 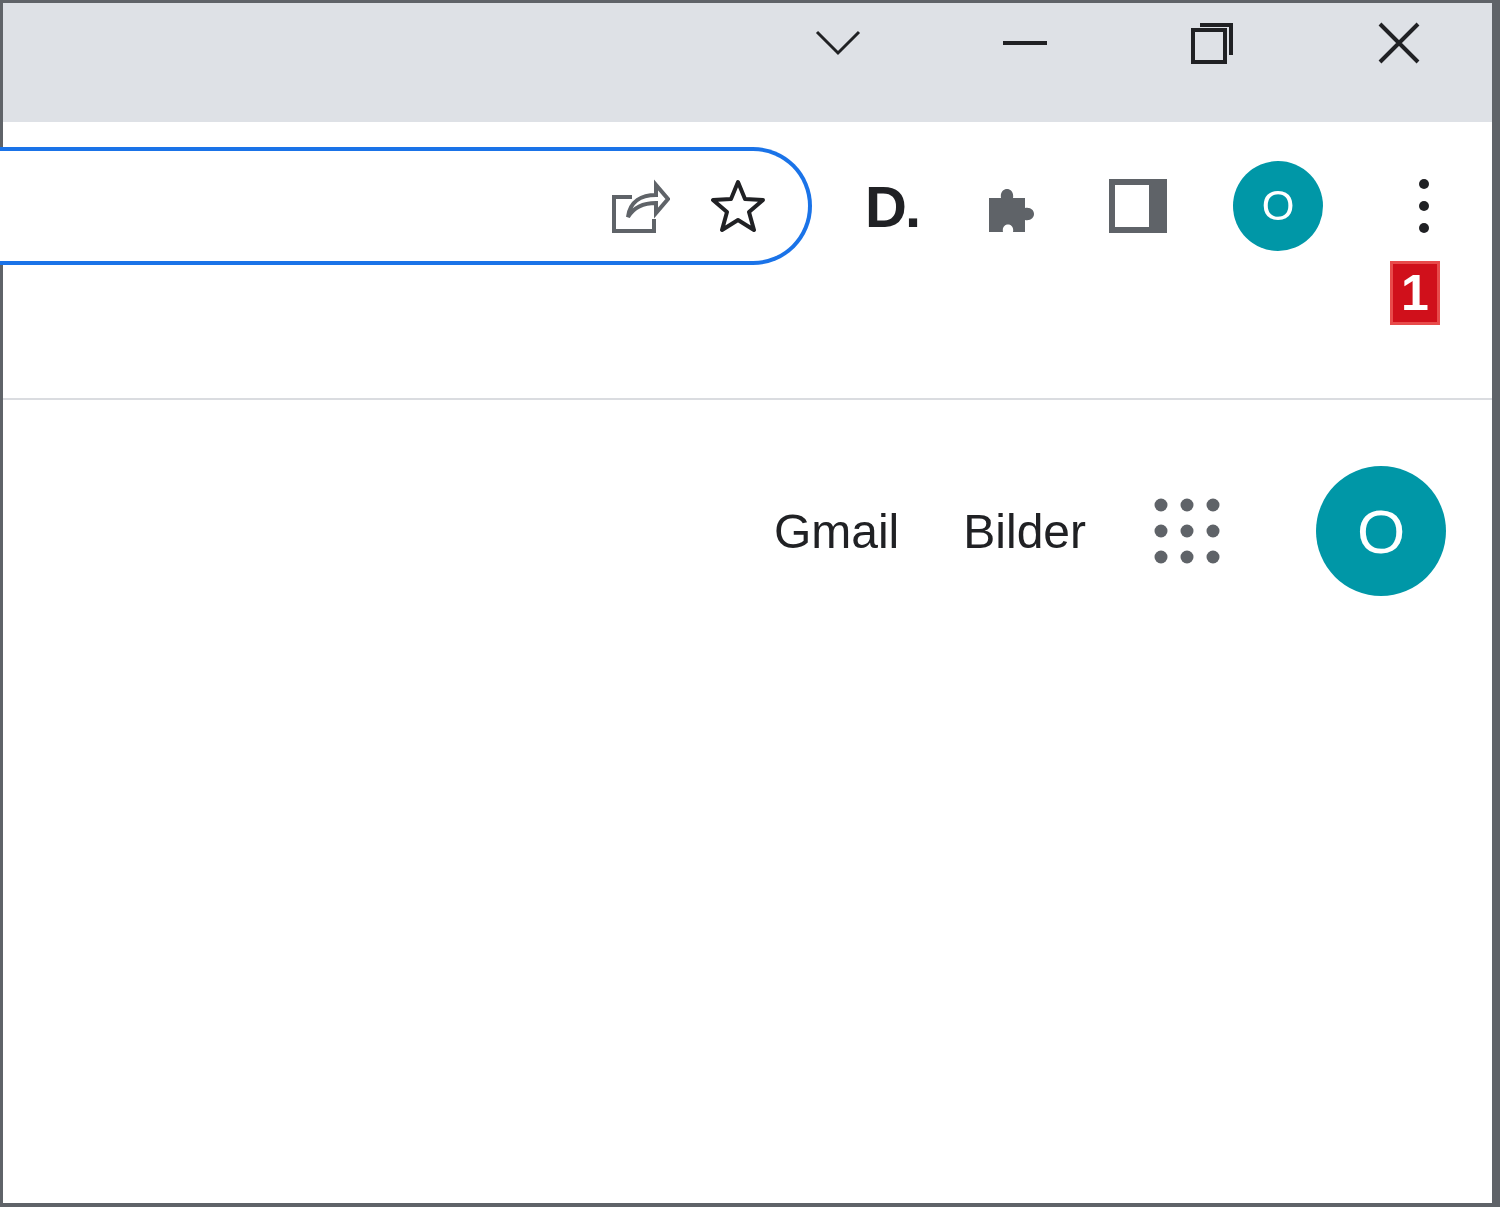 What do you see at coordinates (406, 206) in the screenshot?
I see `address-bar` at bounding box center [406, 206].